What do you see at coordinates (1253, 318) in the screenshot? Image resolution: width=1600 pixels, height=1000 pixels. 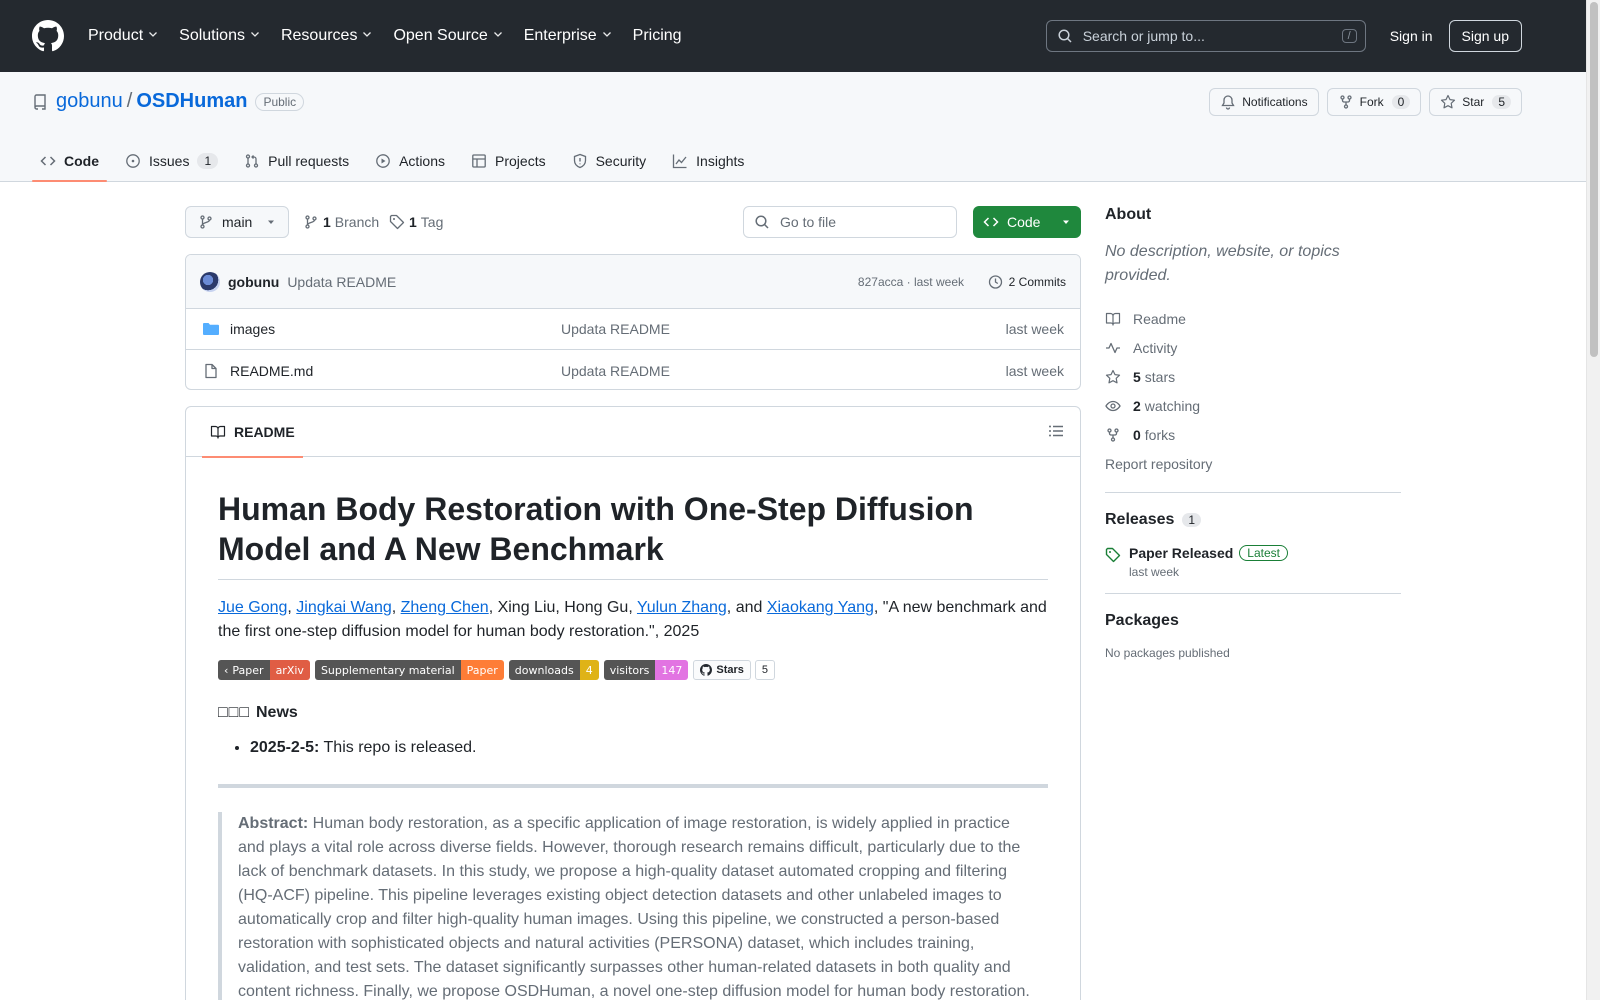 I see `readme-link: Readme` at bounding box center [1253, 318].